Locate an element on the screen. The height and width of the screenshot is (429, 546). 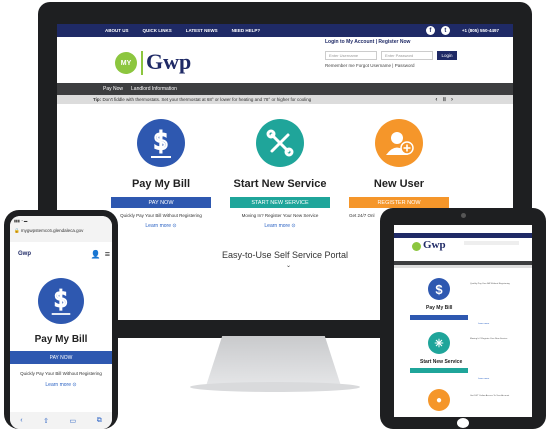
tip-pause-icon: ॥ is located at coordinates (444, 100).